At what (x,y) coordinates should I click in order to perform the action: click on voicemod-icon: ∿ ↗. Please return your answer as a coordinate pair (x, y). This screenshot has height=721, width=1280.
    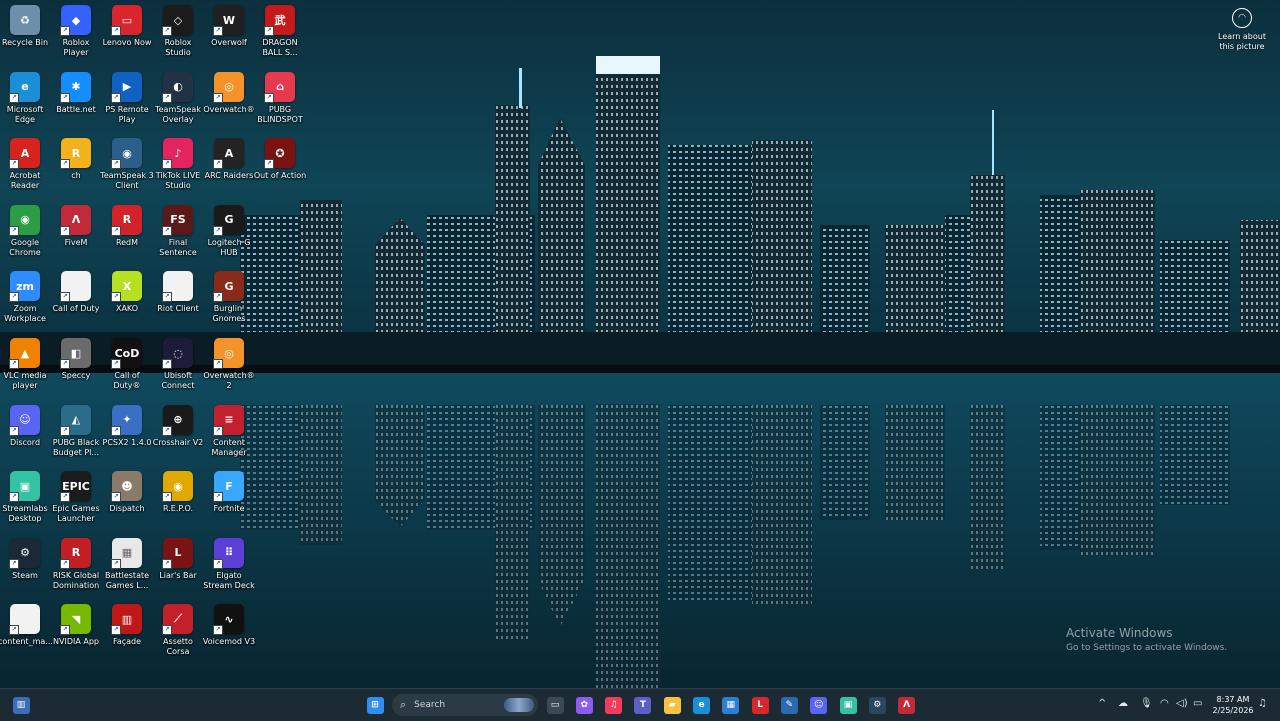
    Looking at the image, I should click on (228, 620).